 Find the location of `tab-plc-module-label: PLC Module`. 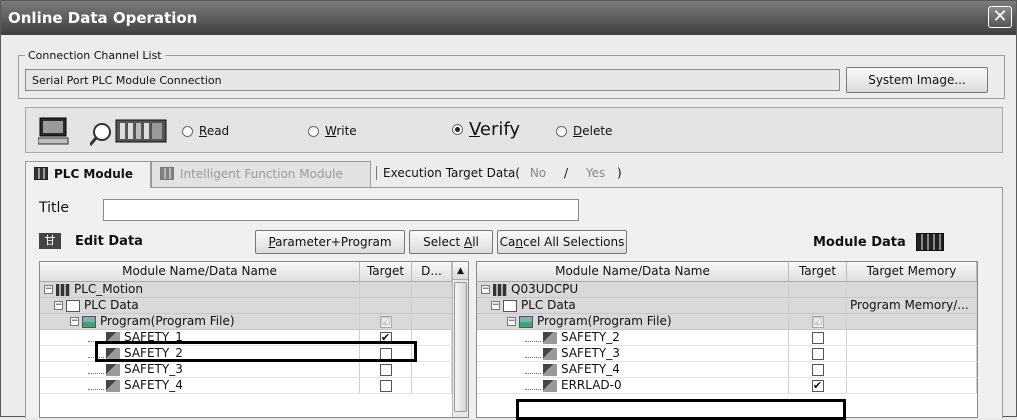

tab-plc-module-label: PLC Module is located at coordinates (93, 174).